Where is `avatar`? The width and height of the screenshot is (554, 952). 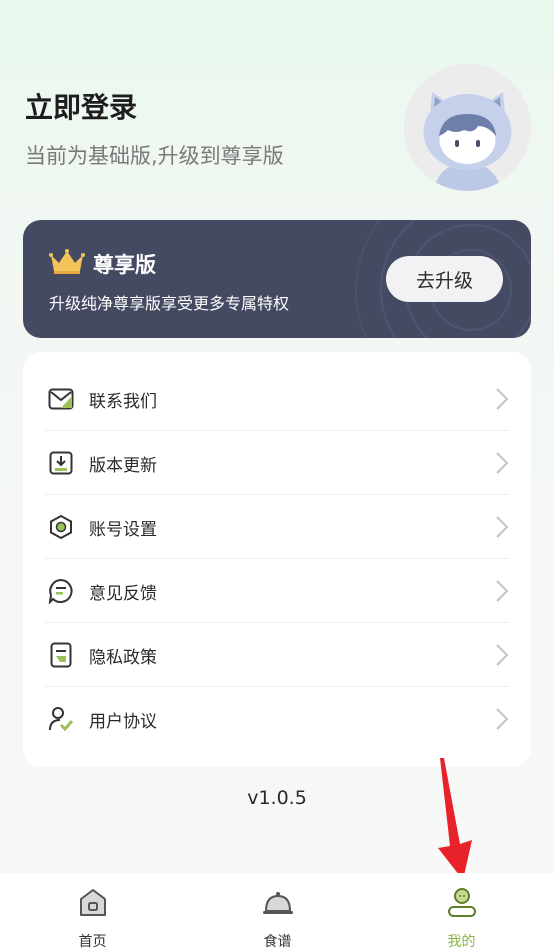 avatar is located at coordinates (467, 127).